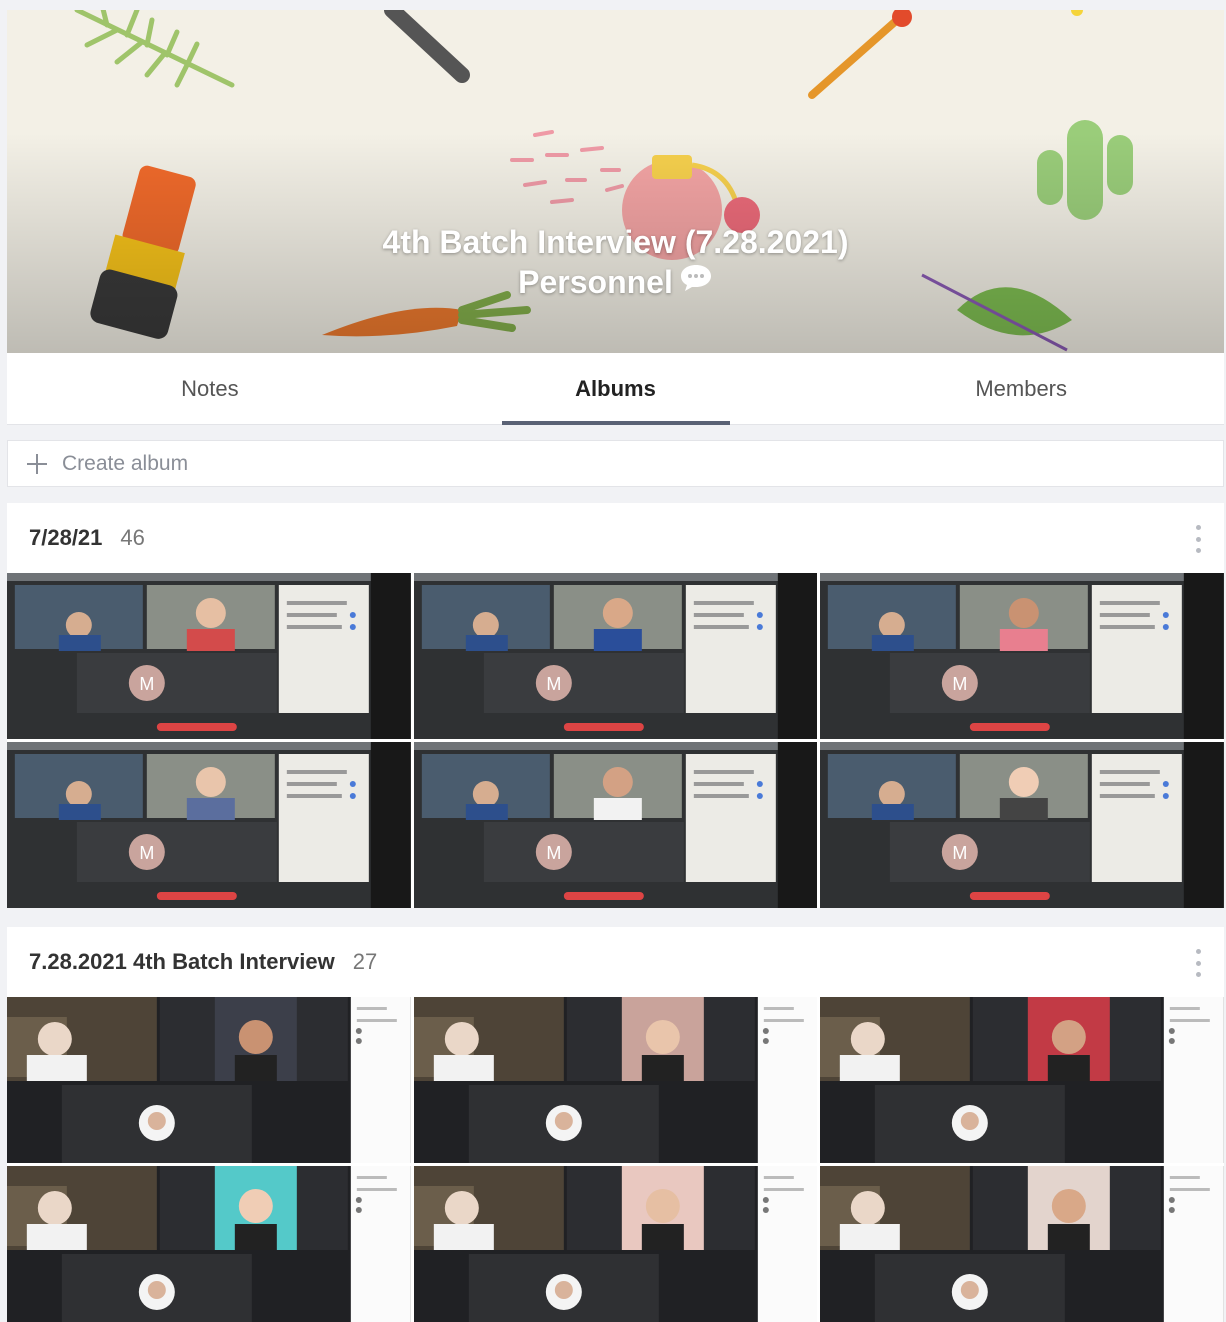 The image size is (1226, 1322). What do you see at coordinates (615, 962) in the screenshot?
I see `album-header: 7.28.2021 4th Batch Interview 27` at bounding box center [615, 962].